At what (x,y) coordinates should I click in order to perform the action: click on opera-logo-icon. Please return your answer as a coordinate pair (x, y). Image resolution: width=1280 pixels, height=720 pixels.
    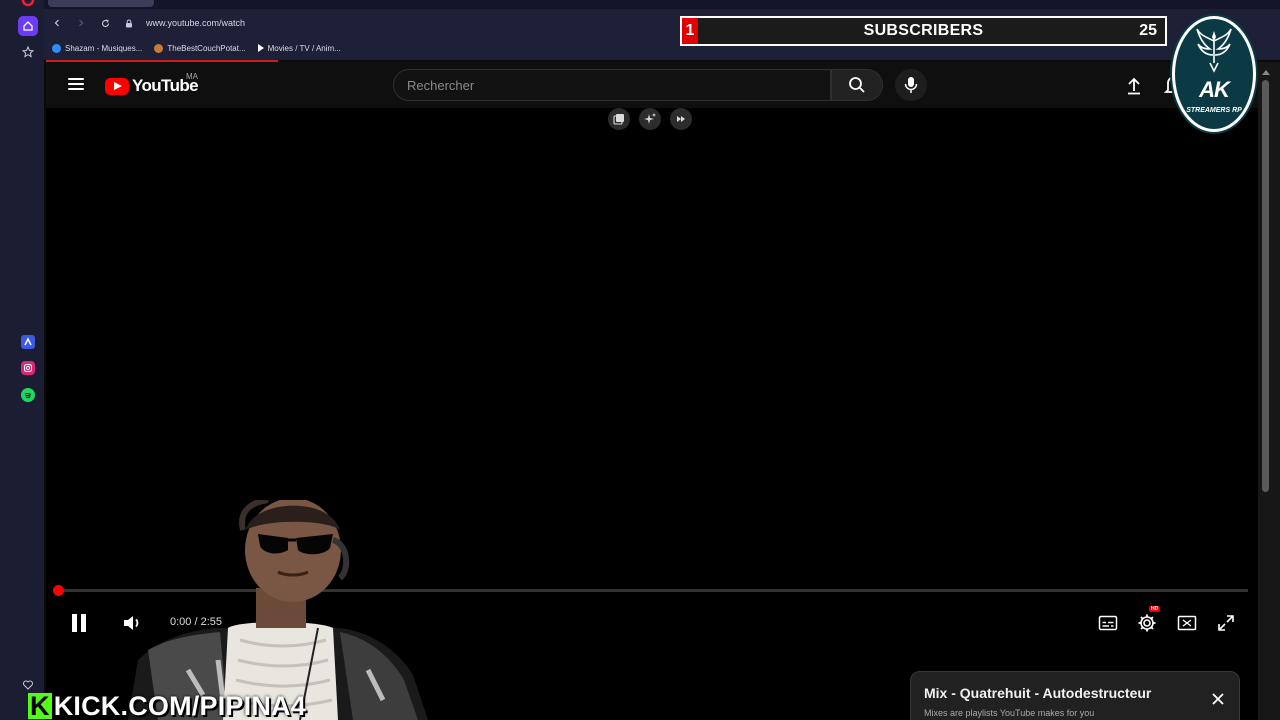
    Looking at the image, I should click on (28, 5).